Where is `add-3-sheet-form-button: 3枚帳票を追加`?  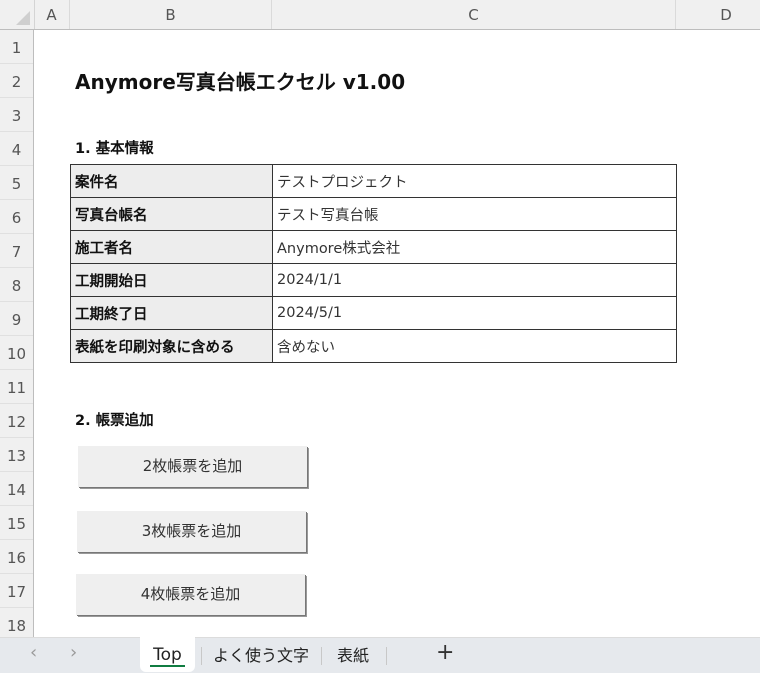 add-3-sheet-form-button: 3枚帳票を追加 is located at coordinates (191, 531).